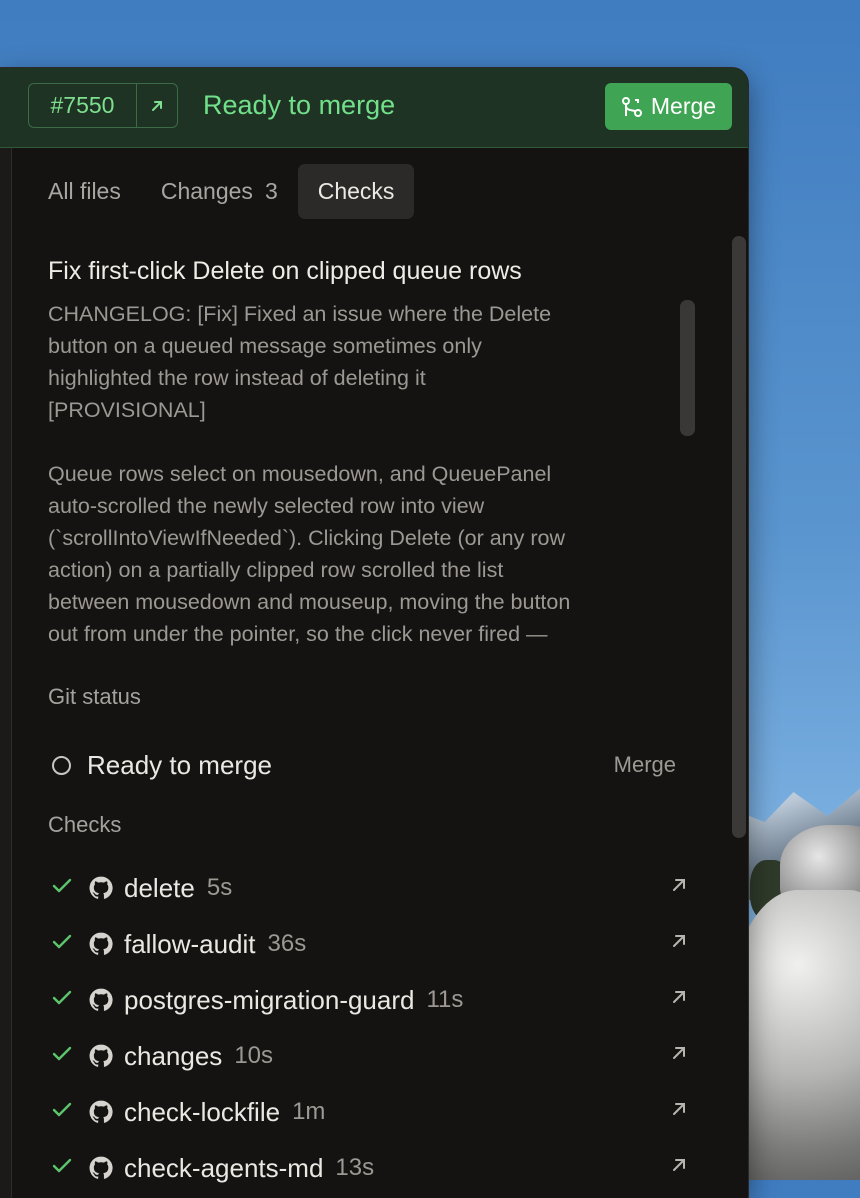 The width and height of the screenshot is (860, 1198). Describe the element at coordinates (795, 1035) in the screenshot. I see `boulder-large` at that location.